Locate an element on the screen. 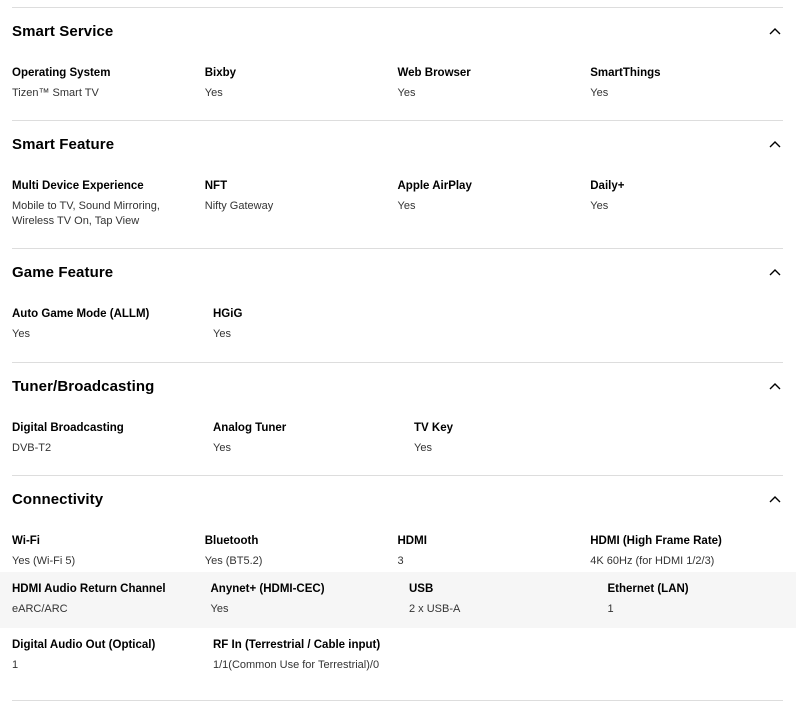  spec-item: HGiG Yes is located at coordinates (313, 319).